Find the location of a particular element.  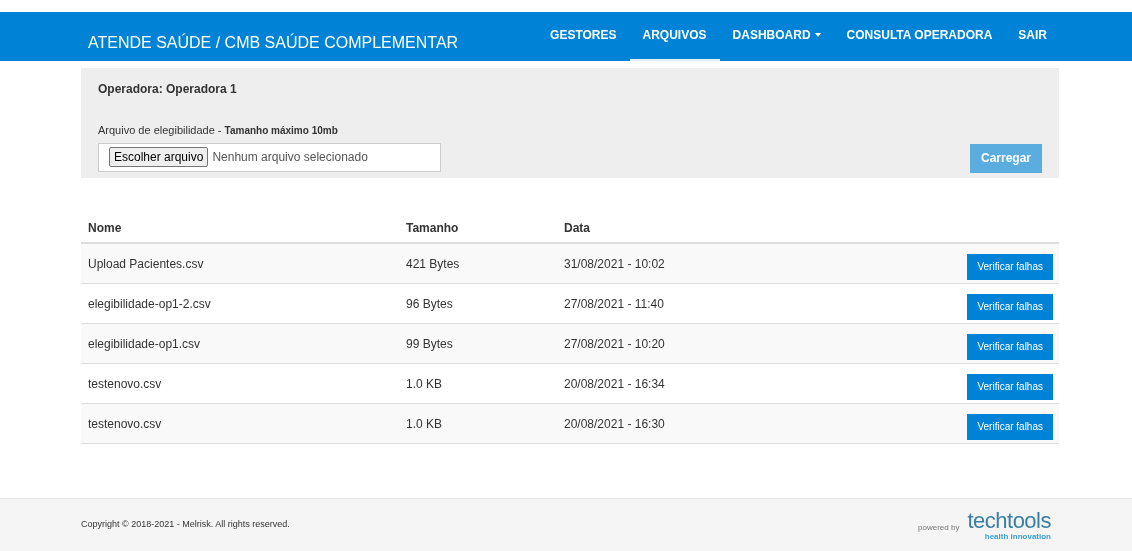

nav-link: ARQUIVOS is located at coordinates (674, 36).